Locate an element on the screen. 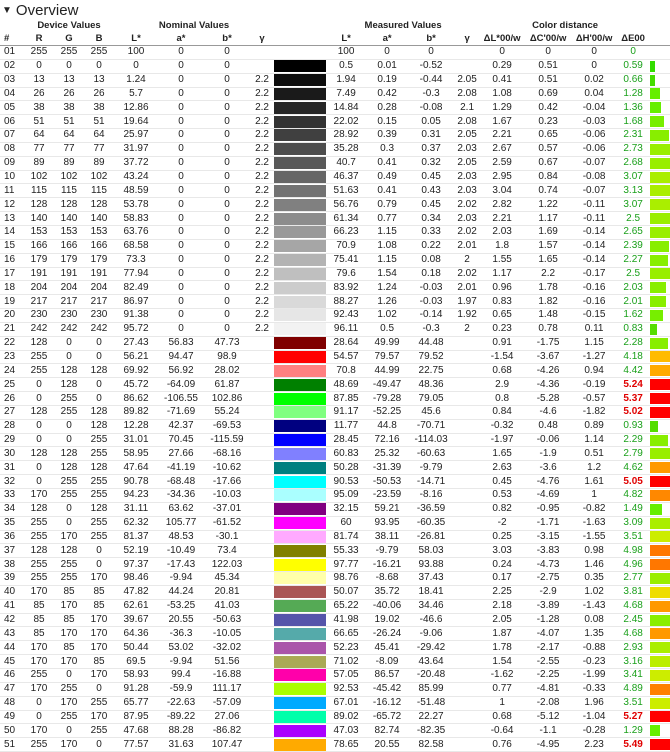 The width and height of the screenshot is (670, 752). cell: 2.25 is located at coordinates (502, 592).